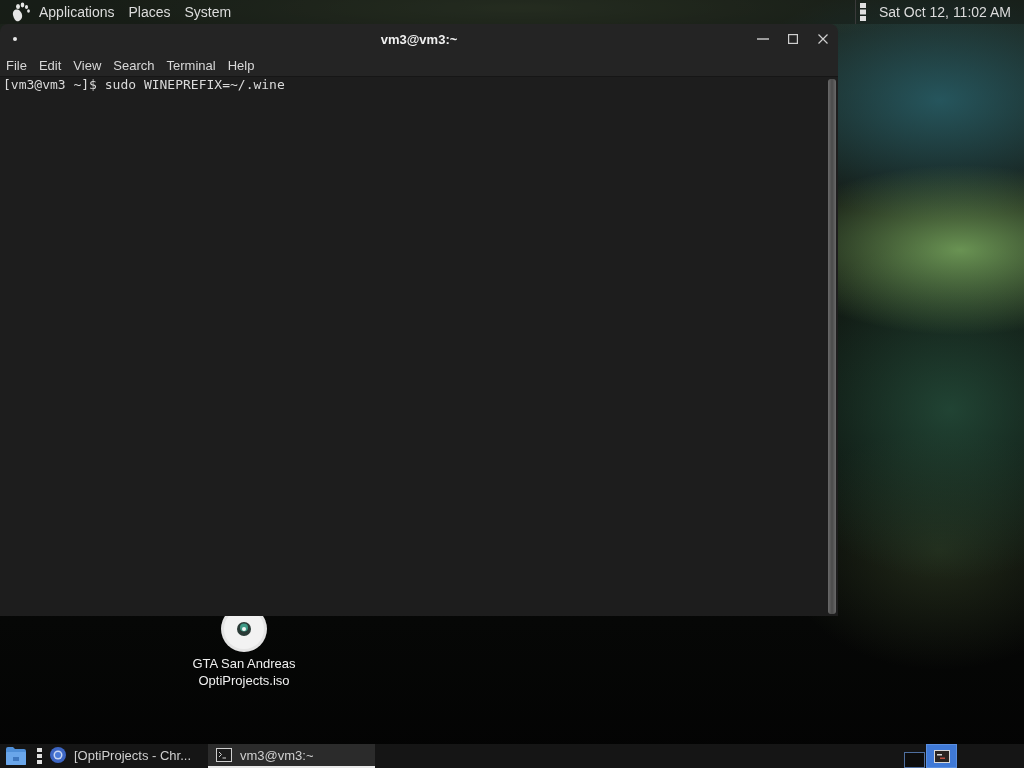  I want to click on panel-menu: Applications, so click(77, 12).